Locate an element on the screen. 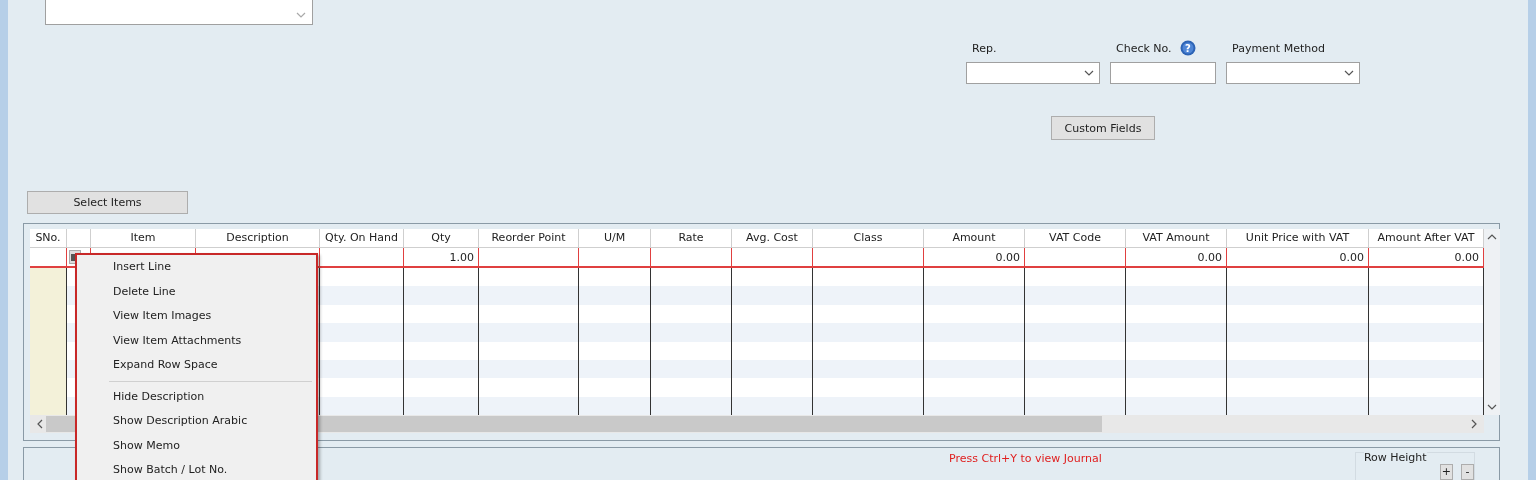 This screenshot has height=480, width=1536. menu-item: Show Description Arabic is located at coordinates (196, 421).